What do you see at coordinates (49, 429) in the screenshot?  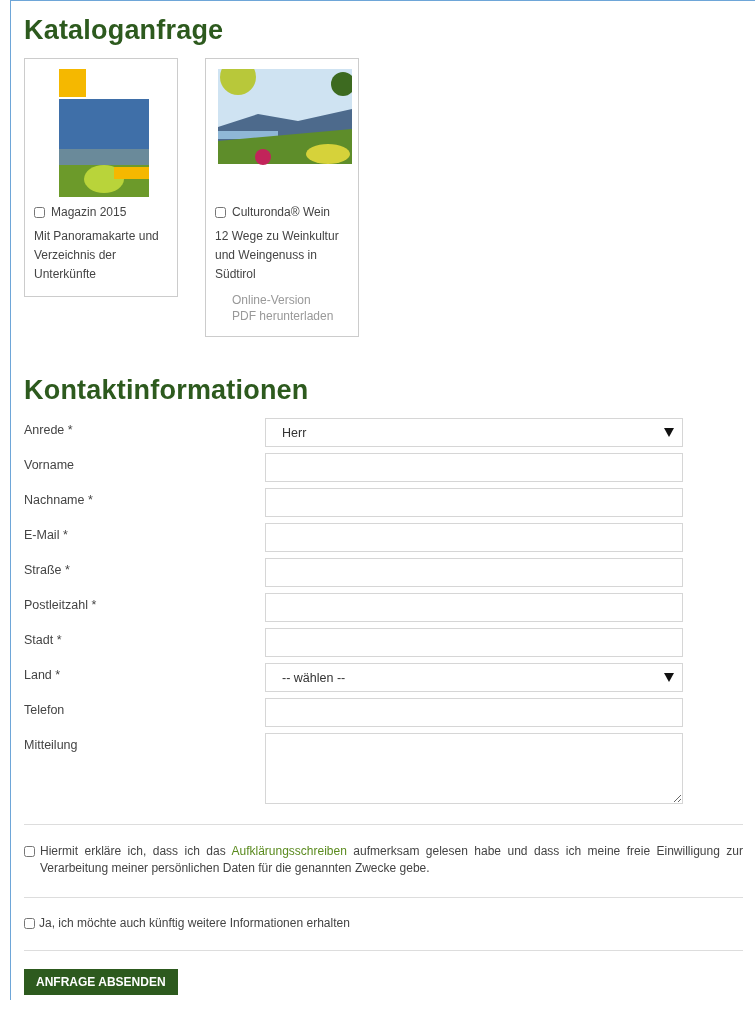 I see `field-label: Anrede *` at bounding box center [49, 429].